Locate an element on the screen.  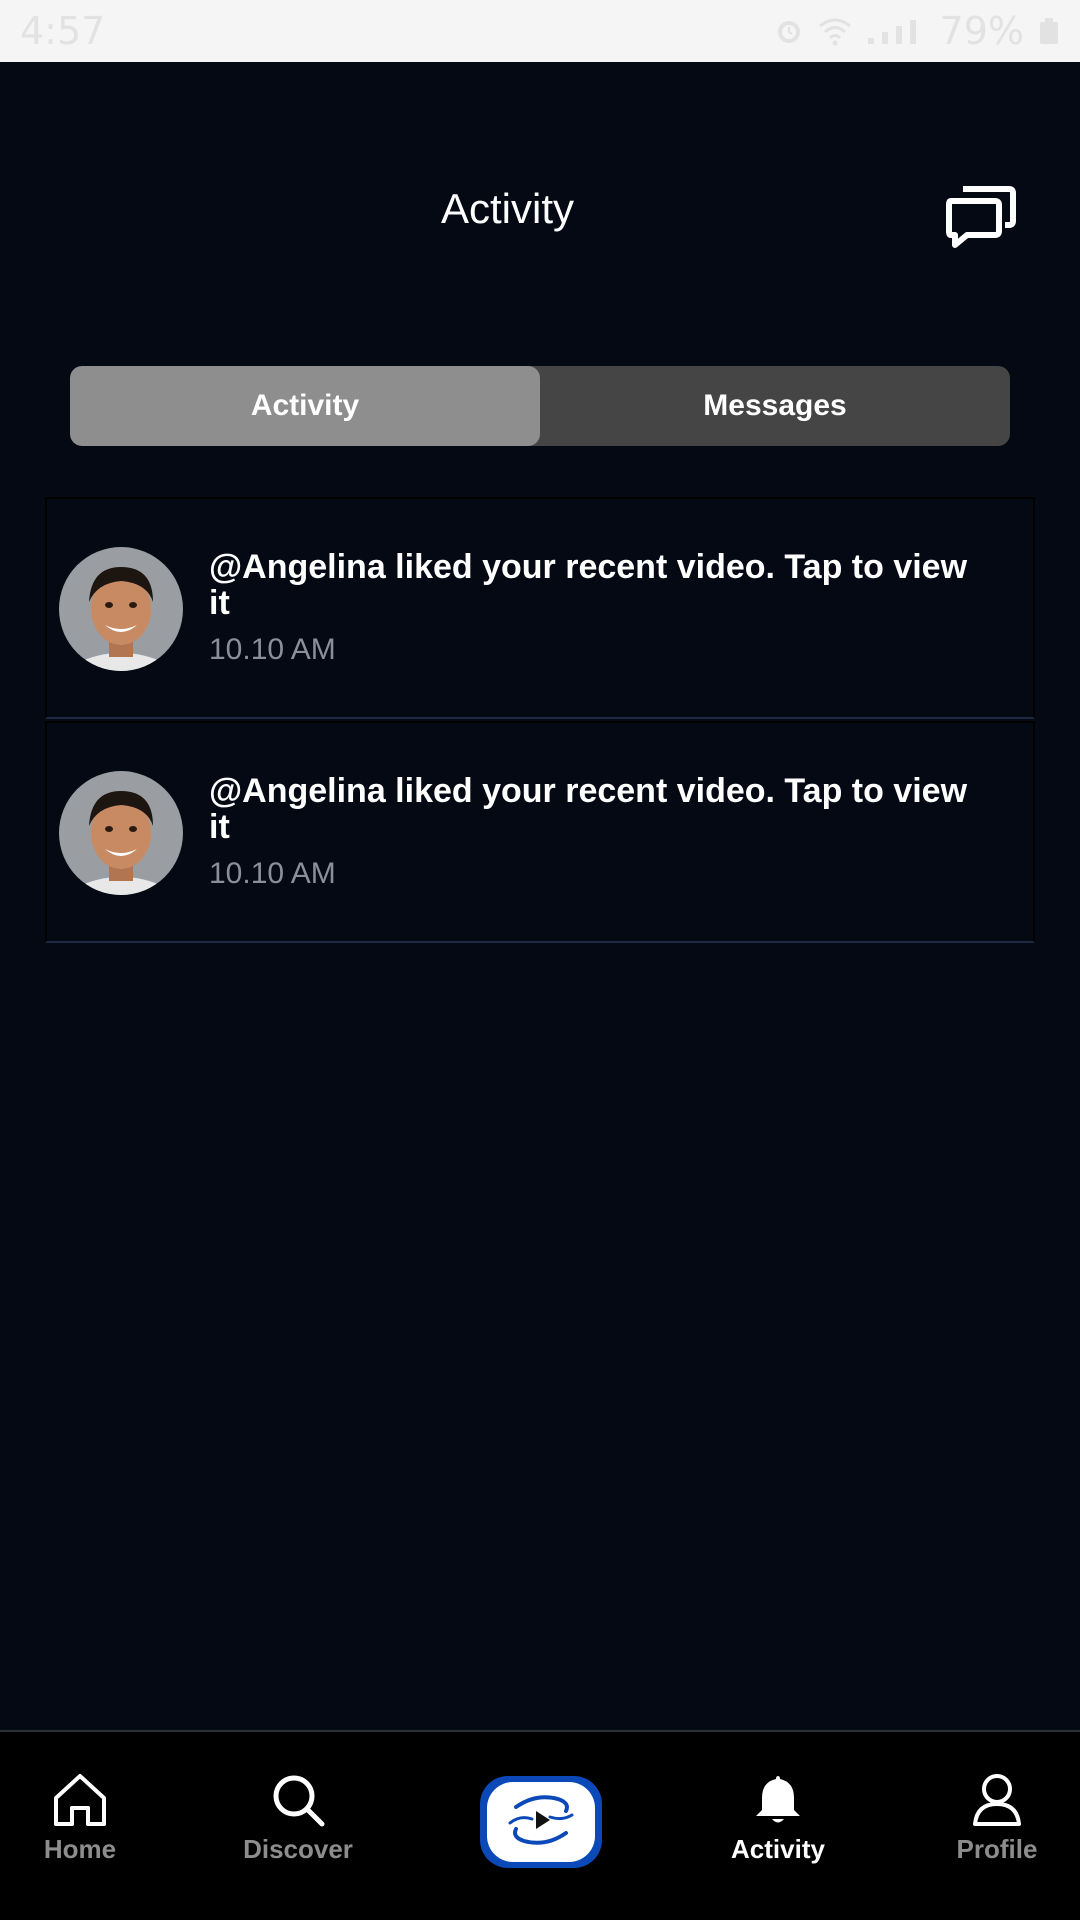
status-bar: 4:57 79% is located at coordinates (540, 31).